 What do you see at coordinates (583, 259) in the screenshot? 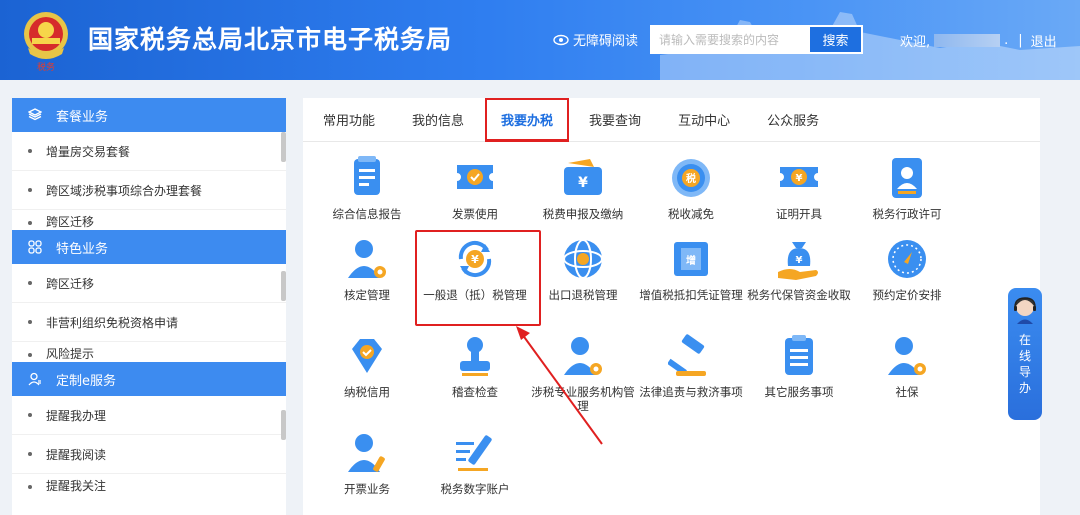
I see `globe-icon` at bounding box center [583, 259].